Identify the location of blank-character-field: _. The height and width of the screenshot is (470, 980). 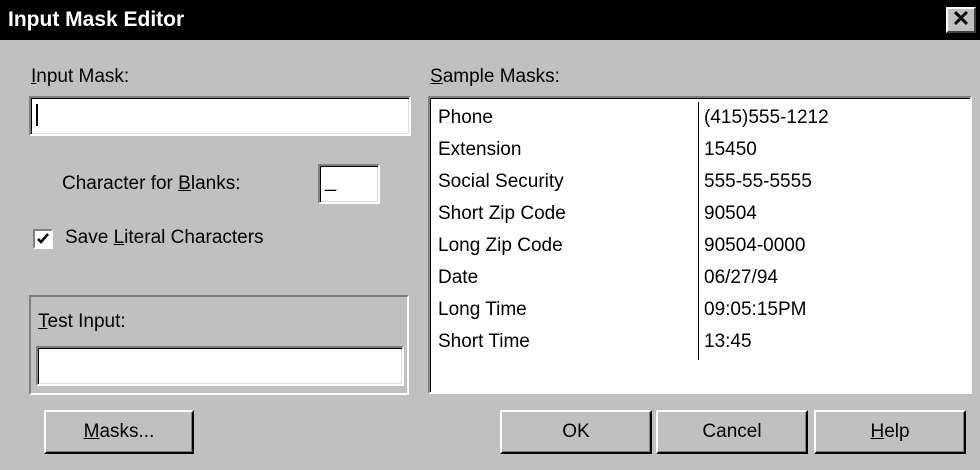
(349, 184).